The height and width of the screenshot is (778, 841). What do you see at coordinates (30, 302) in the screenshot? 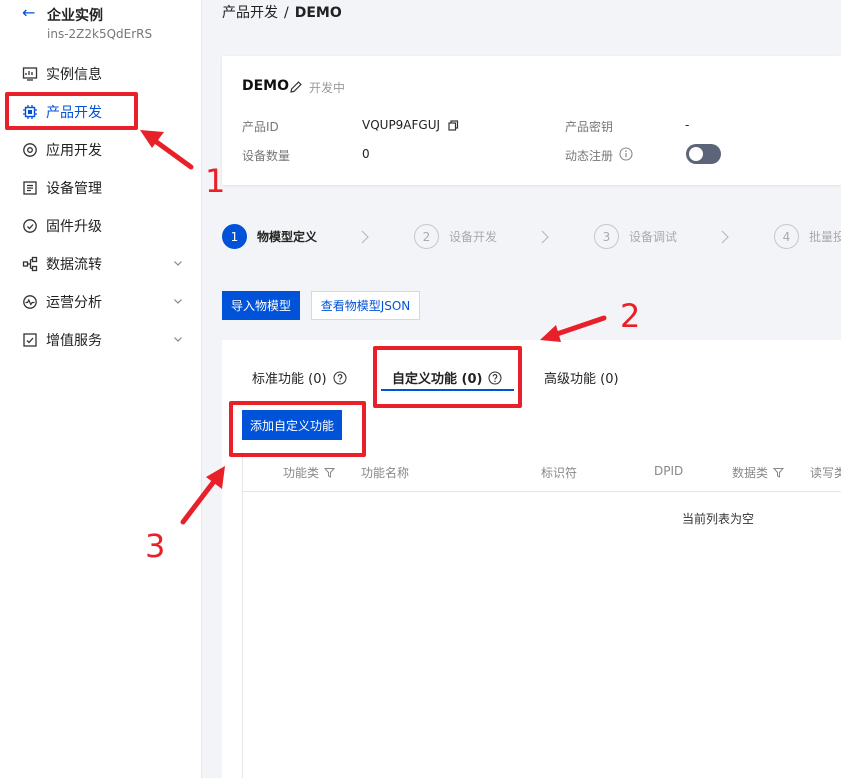
I see `pulse-icon` at bounding box center [30, 302].